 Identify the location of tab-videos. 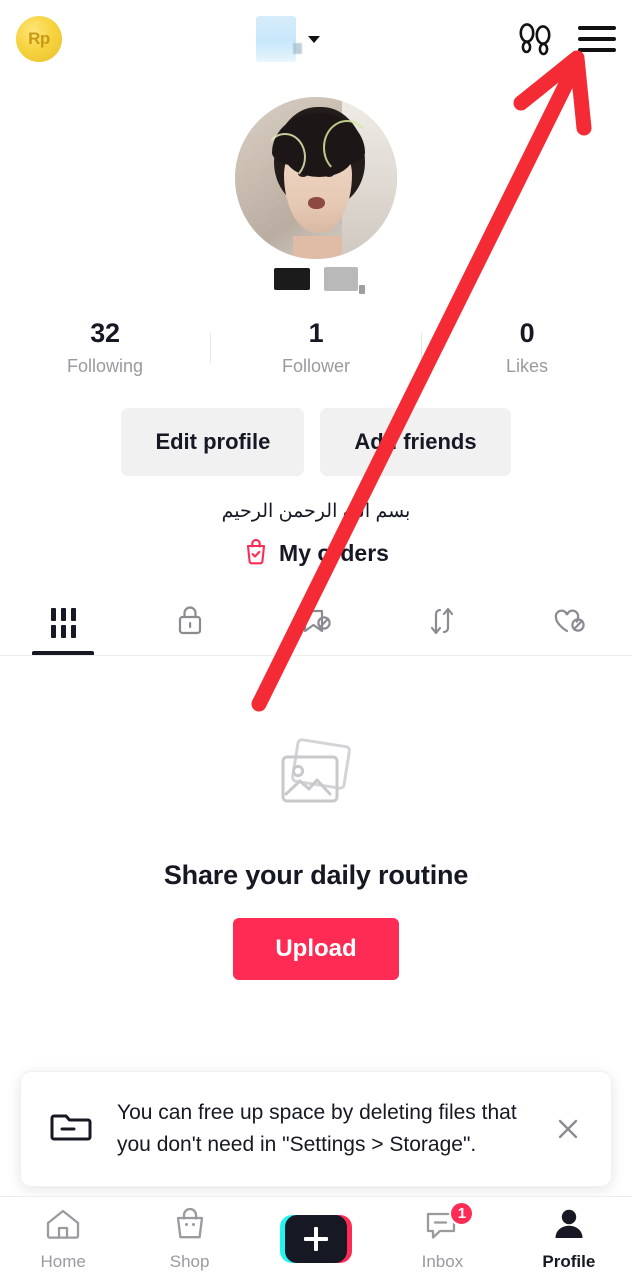
(63, 623).